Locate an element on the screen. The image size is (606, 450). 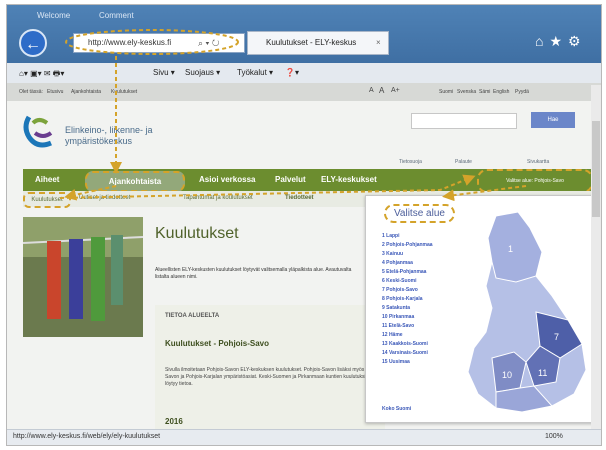
home-star-gear-icons: ⌂★⚙ is located at coordinates (561, 41).